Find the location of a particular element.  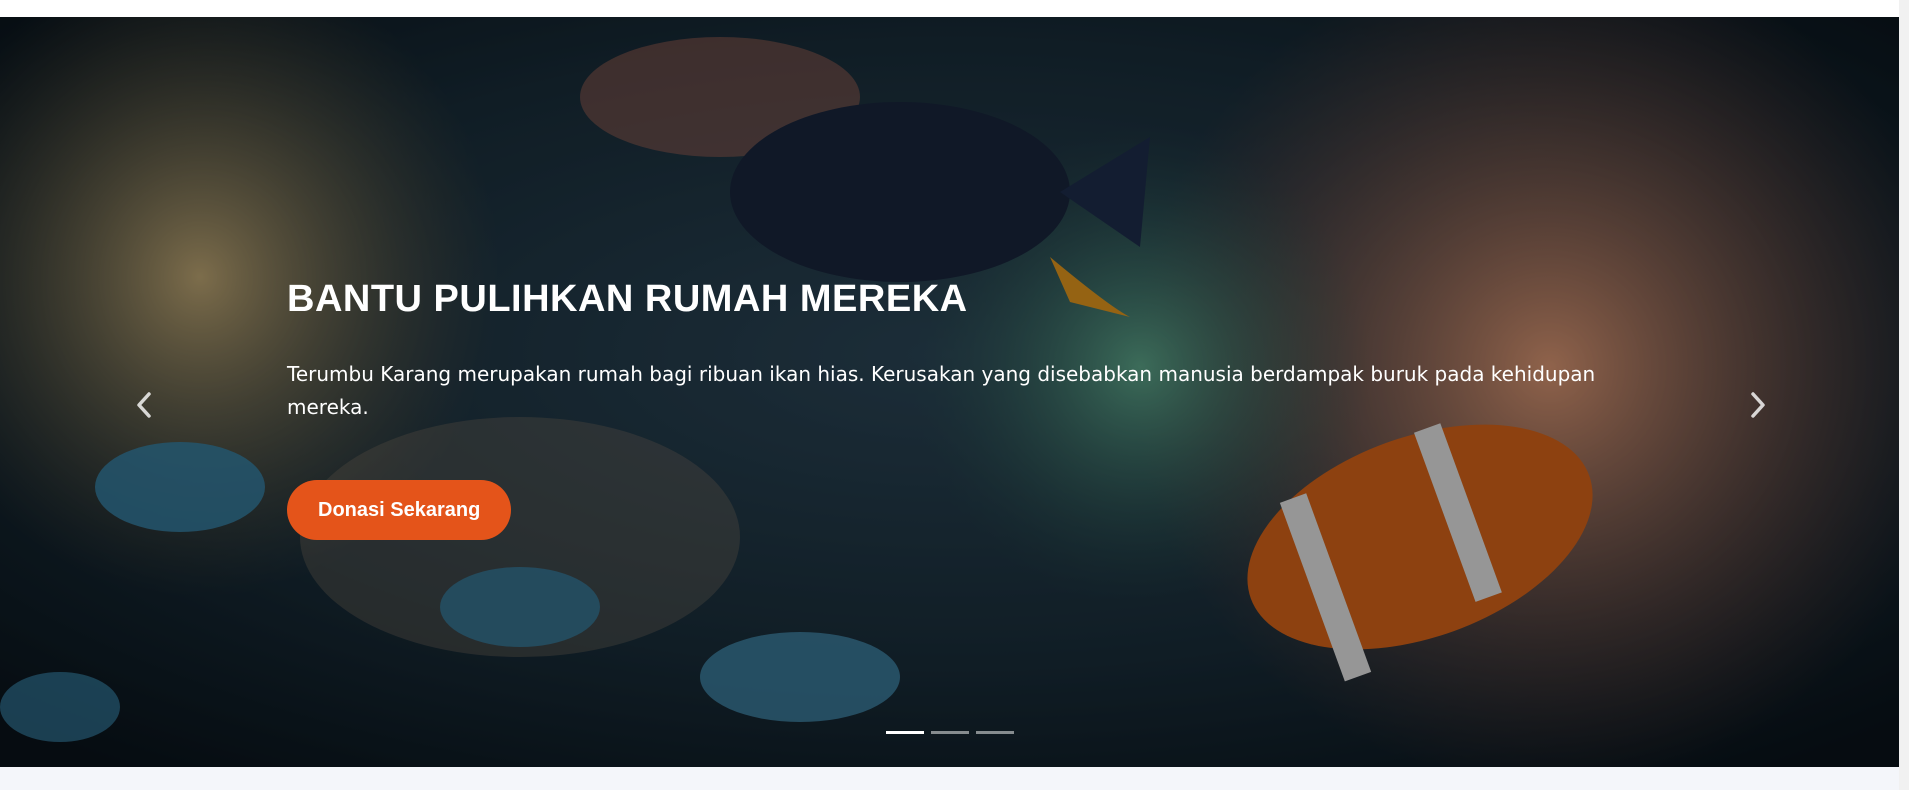

chevron-left-icon is located at coordinates (144, 407).